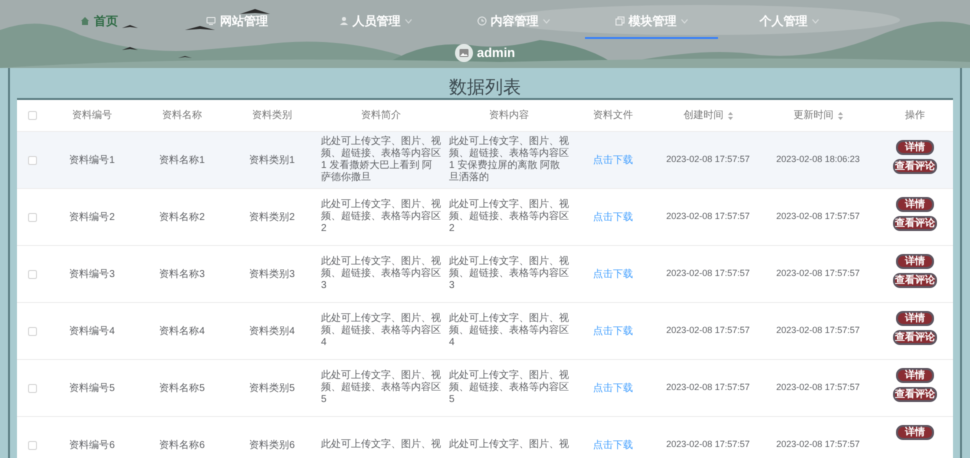 The width and height of the screenshot is (970, 458). Describe the element at coordinates (708, 115) in the screenshot. I see `column-header: 创建时间` at that location.